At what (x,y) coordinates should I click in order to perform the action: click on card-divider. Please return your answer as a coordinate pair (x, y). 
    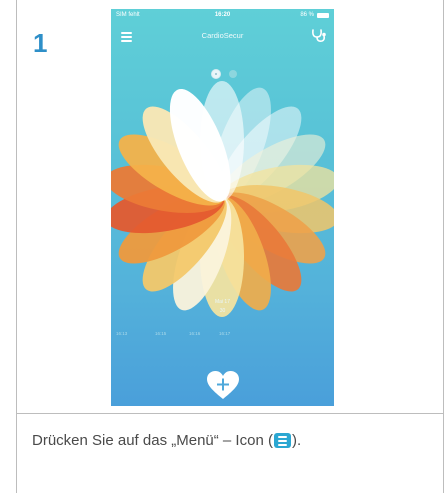
    Looking at the image, I should click on (230, 413).